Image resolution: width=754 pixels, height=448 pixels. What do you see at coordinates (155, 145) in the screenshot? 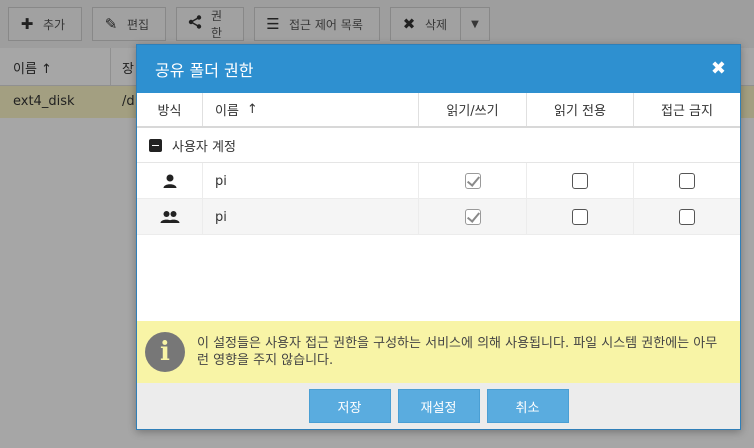
I see `collapse-icon` at bounding box center [155, 145].